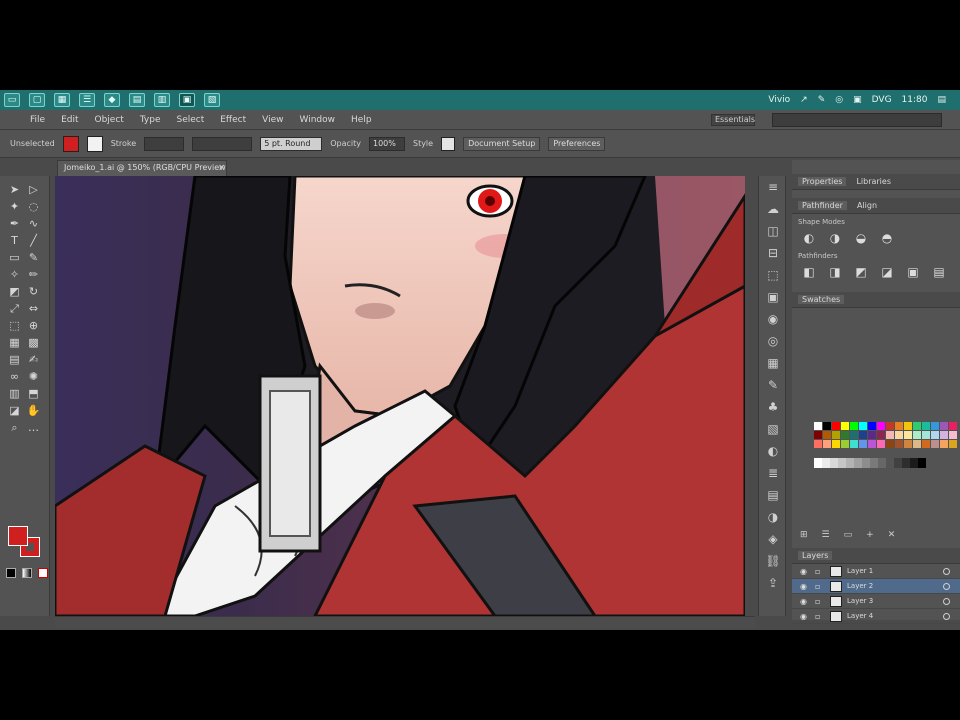  I want to click on preferences-button: Preferences, so click(577, 143).